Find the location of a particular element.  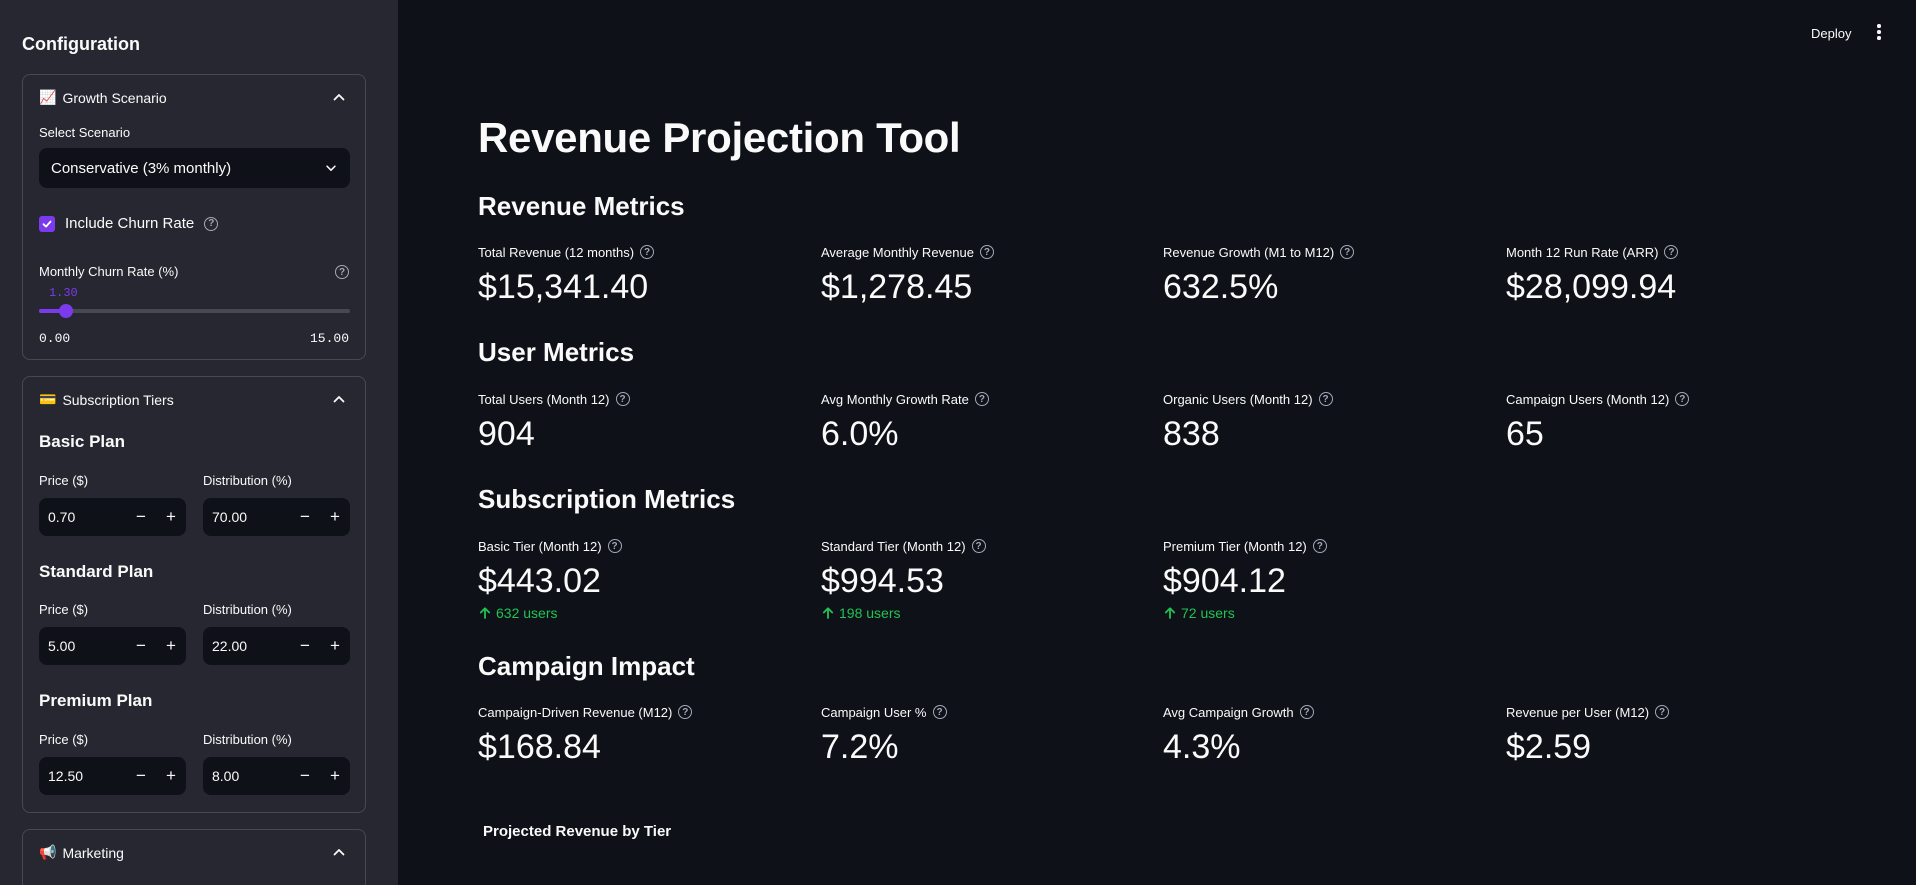

chart-increasing-icon: 📈 is located at coordinates (48, 97).